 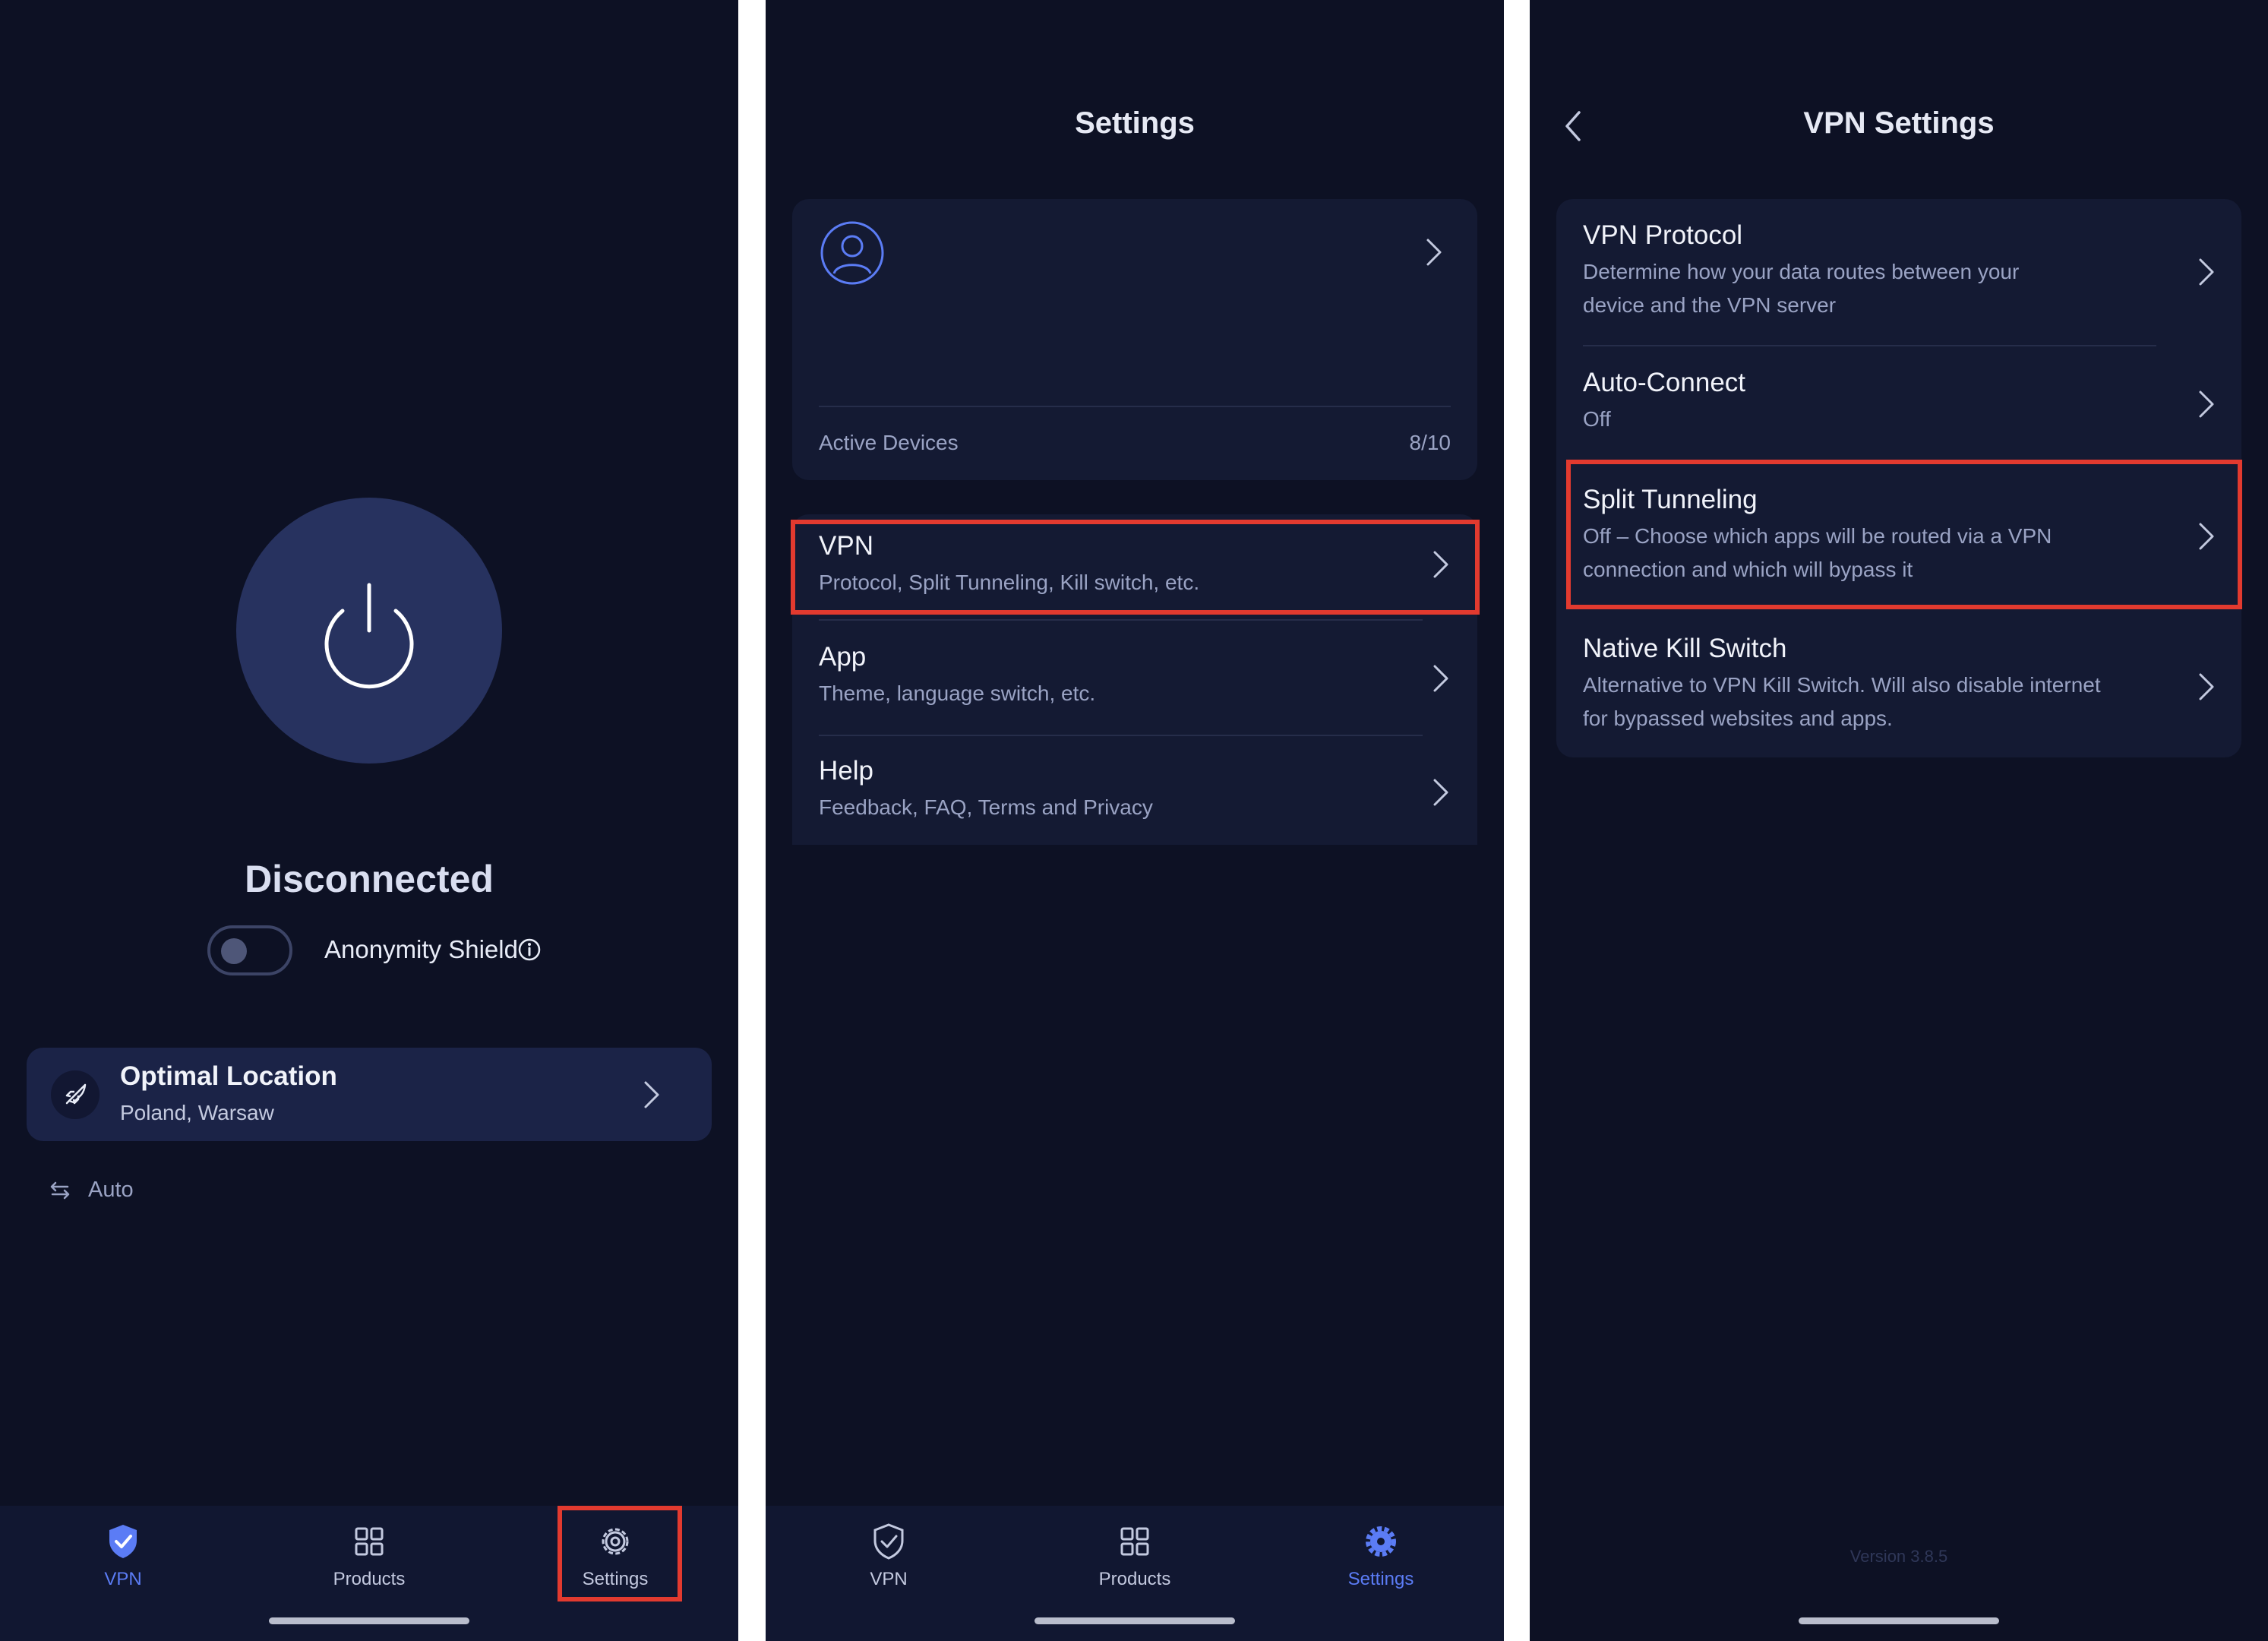 I want to click on power-icon, so click(x=369, y=636).